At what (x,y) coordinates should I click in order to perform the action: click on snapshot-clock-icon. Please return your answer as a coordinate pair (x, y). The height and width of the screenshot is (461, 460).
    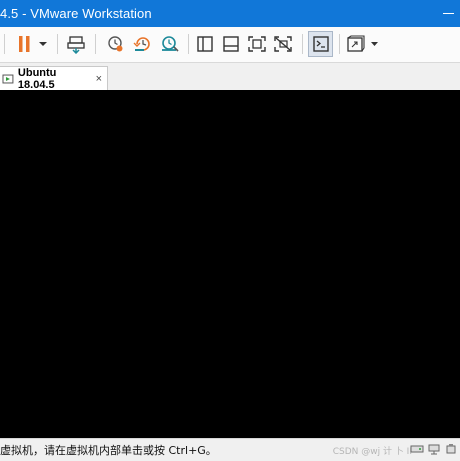
    Looking at the image, I should click on (115, 44).